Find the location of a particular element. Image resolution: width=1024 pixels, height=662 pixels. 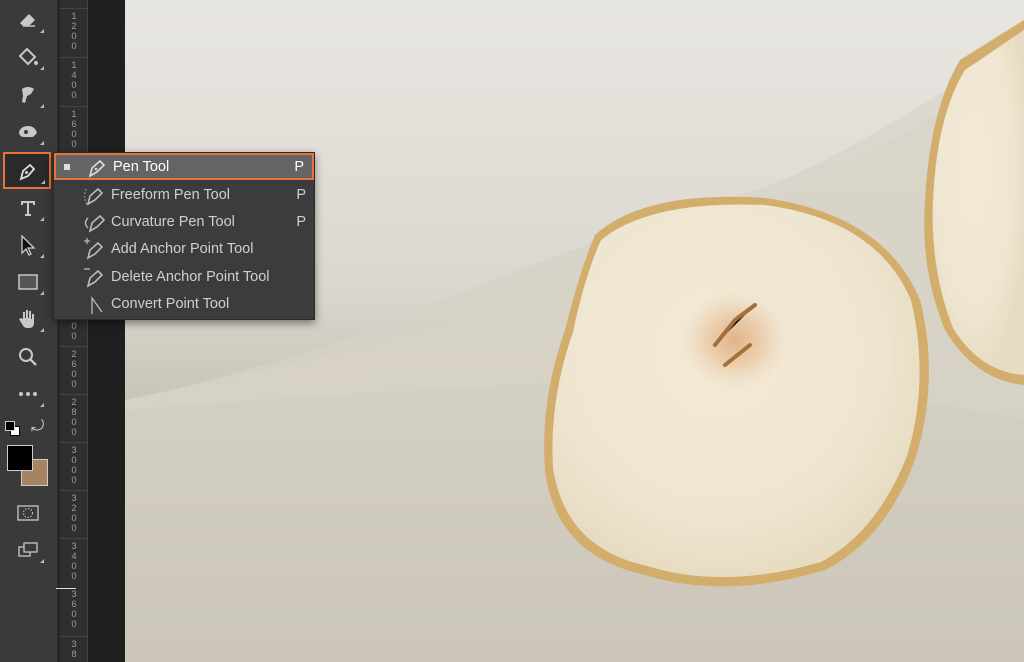

pen-tool is located at coordinates (27, 170).